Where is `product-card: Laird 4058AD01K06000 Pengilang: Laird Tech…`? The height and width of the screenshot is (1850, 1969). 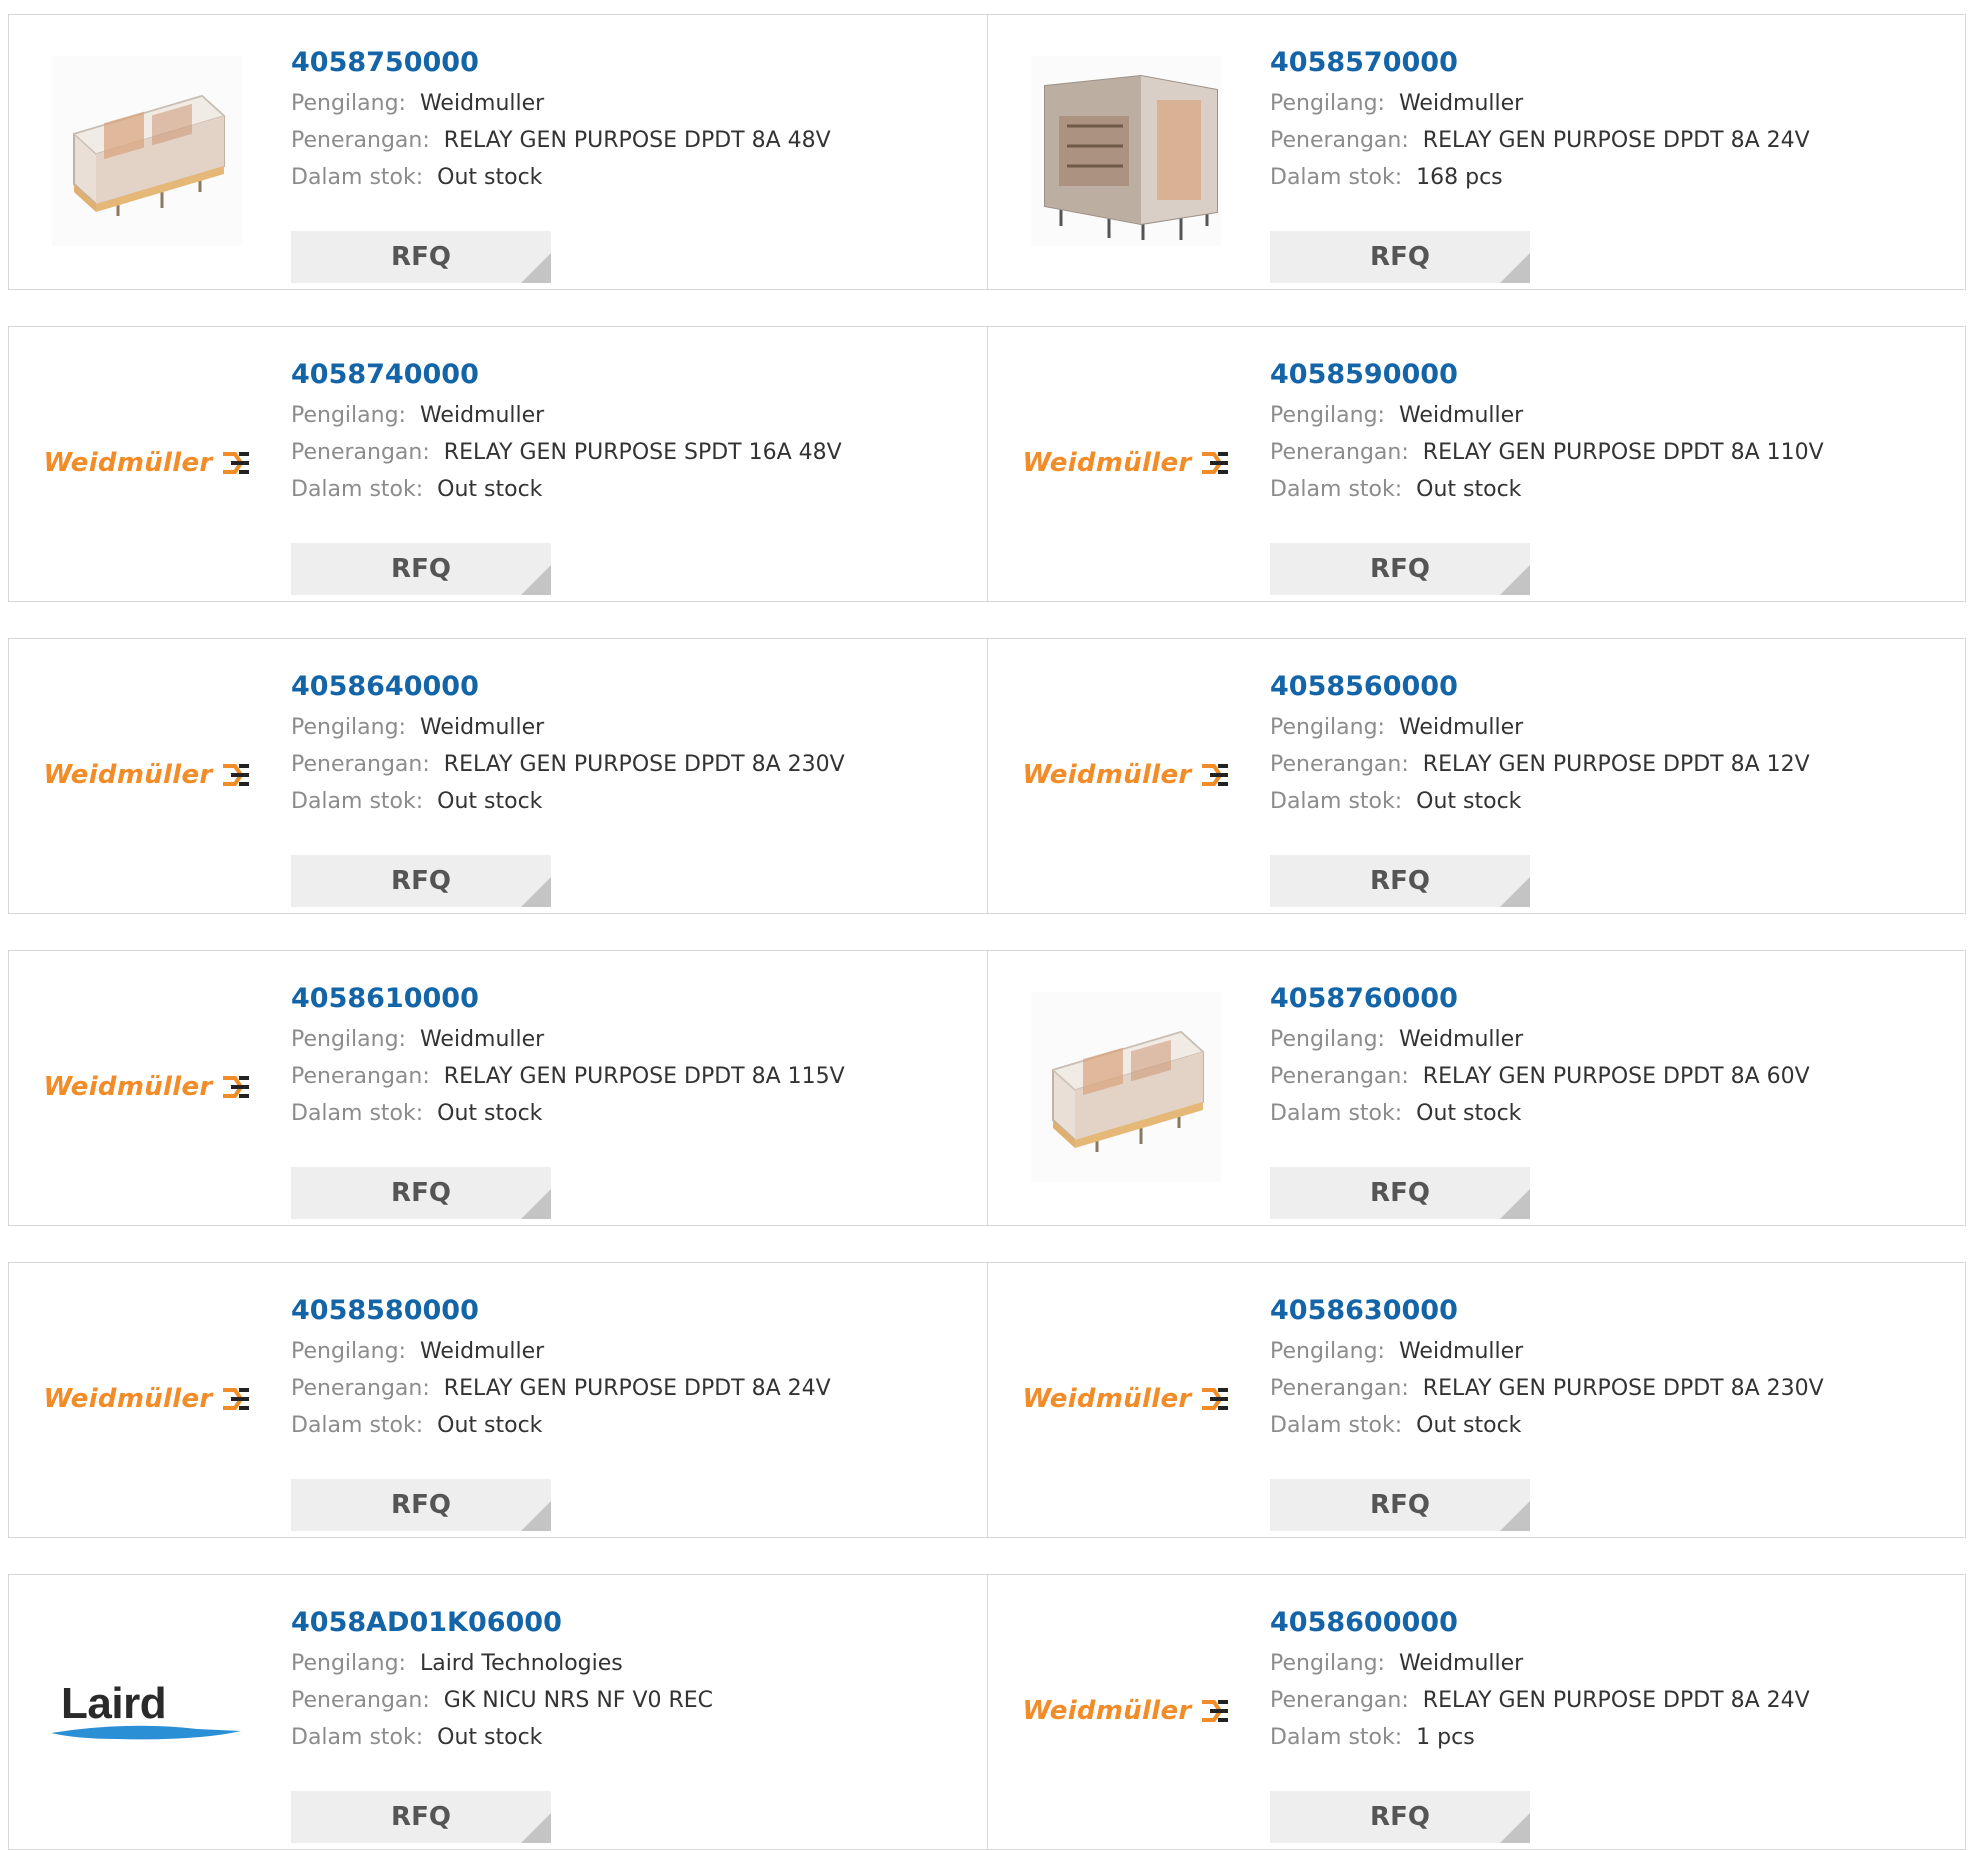 product-card: Laird 4058AD01K06000 Pengilang: Laird Tech… is located at coordinates (498, 1712).